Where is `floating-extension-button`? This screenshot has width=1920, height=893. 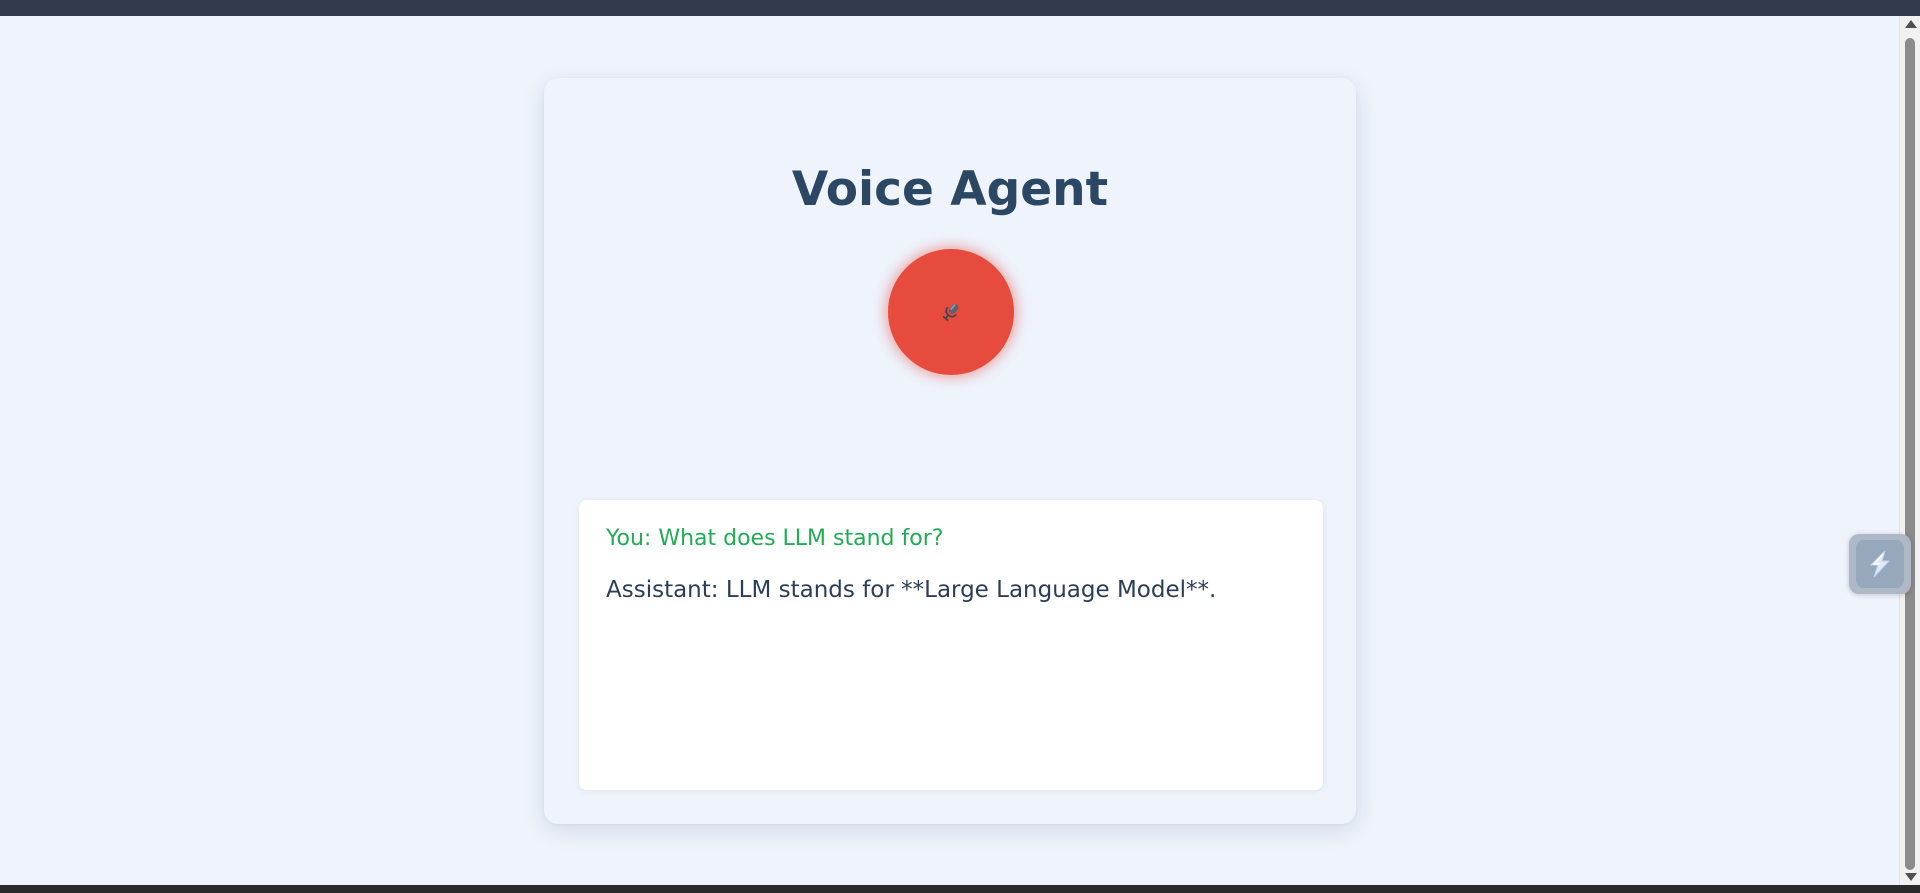 floating-extension-button is located at coordinates (1880, 564).